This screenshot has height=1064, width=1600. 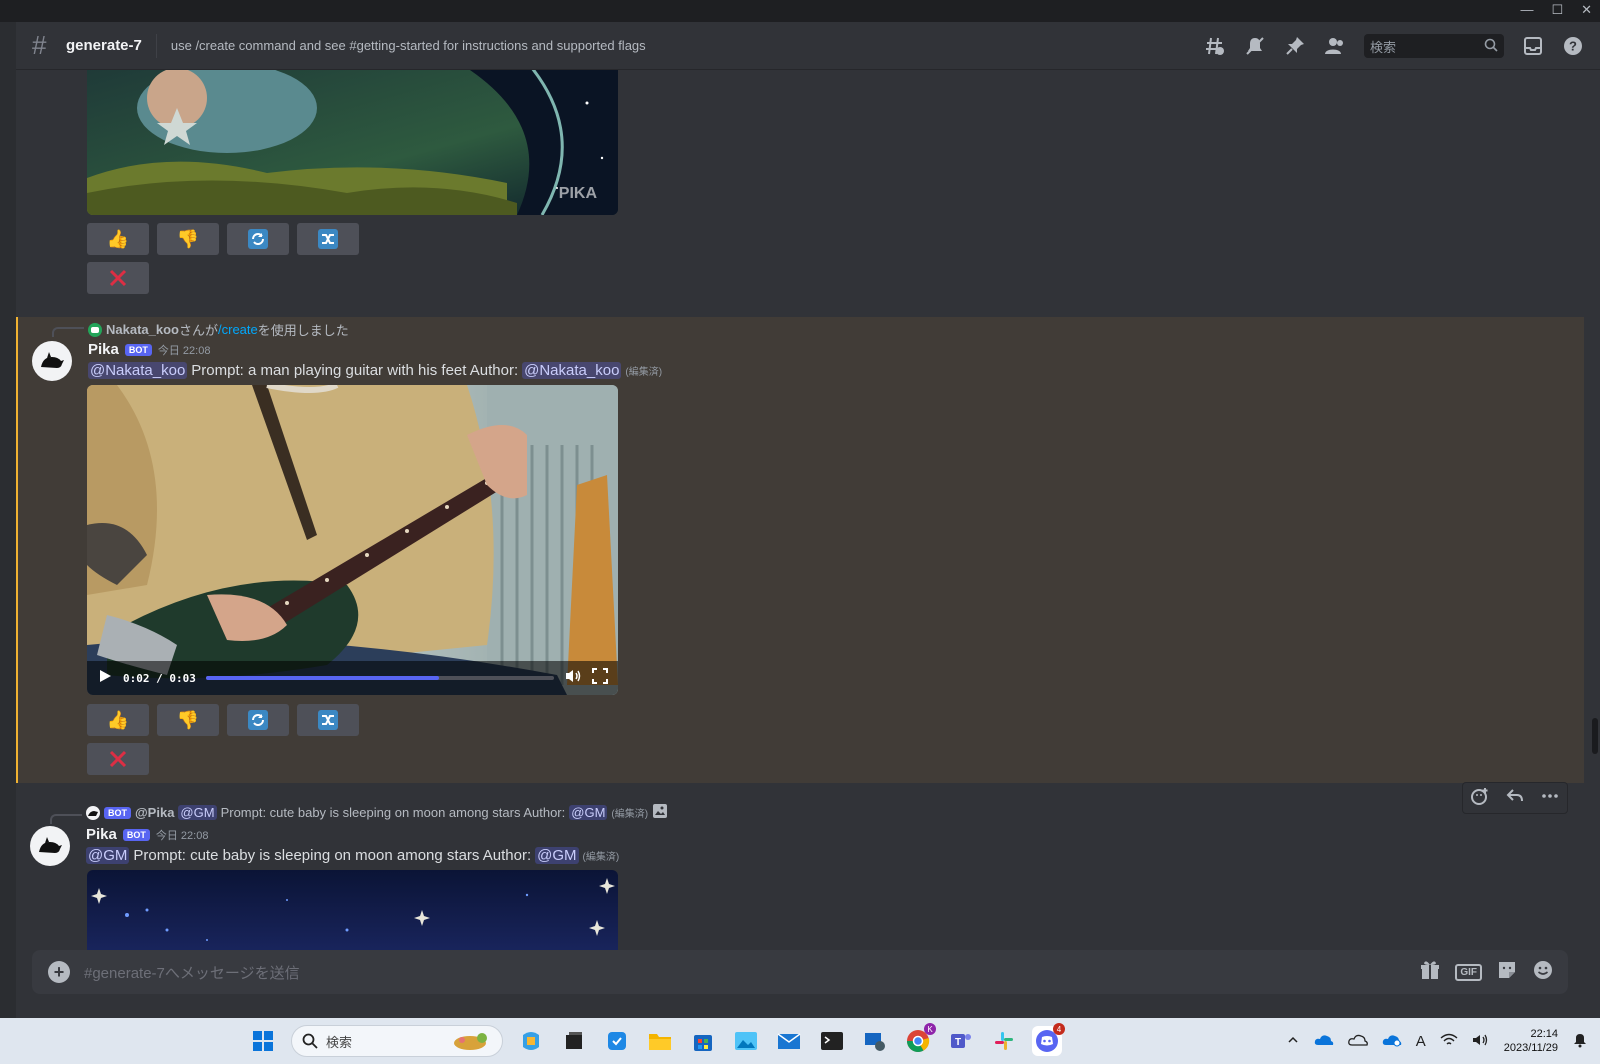 I want to click on start-button, so click(x=263, y=1041).